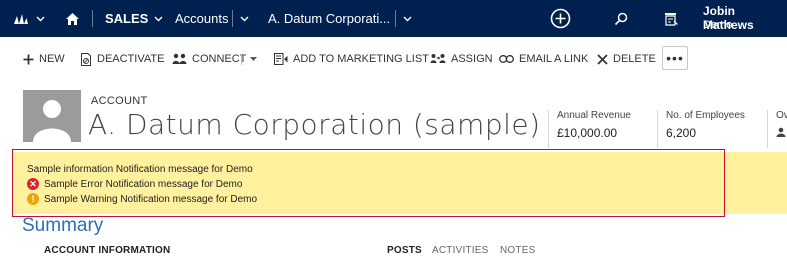 The width and height of the screenshot is (787, 263). What do you see at coordinates (781, 115) in the screenshot?
I see `header-field-label: Ov` at bounding box center [781, 115].